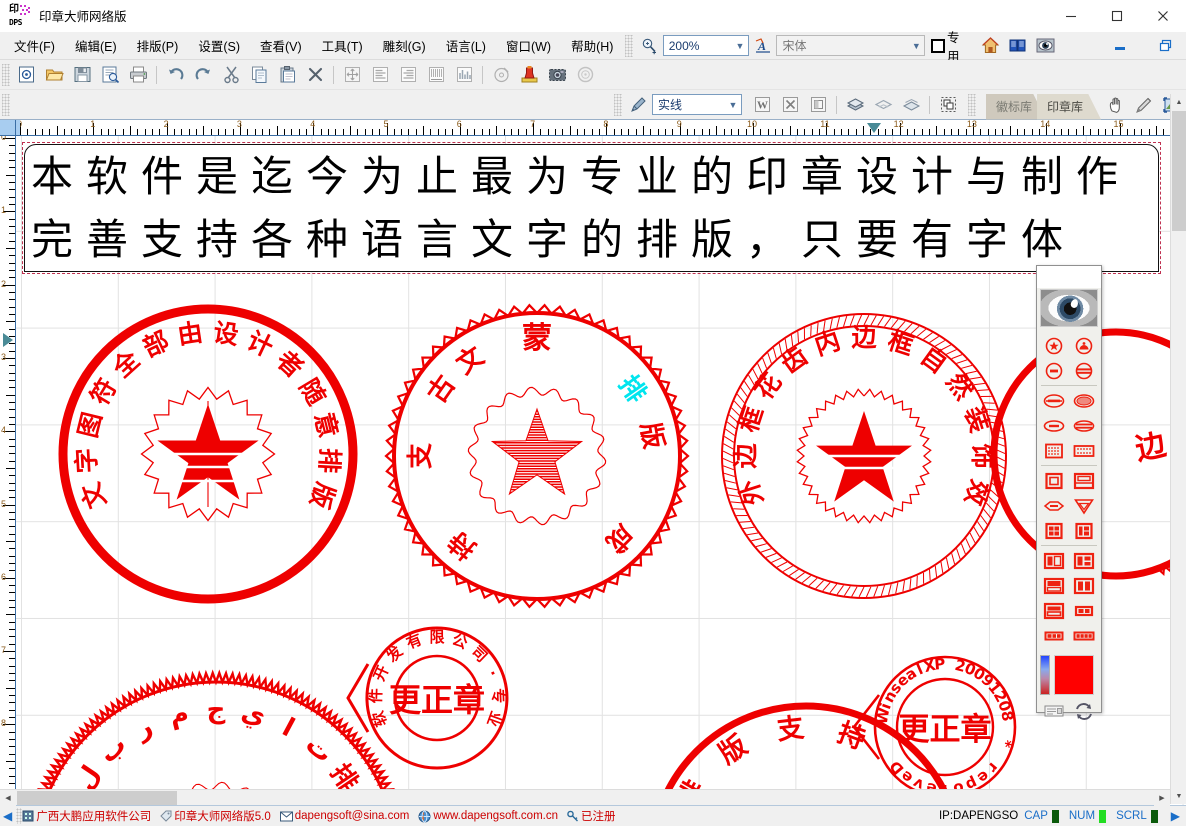 The height and width of the screenshot is (826, 1186). Describe the element at coordinates (1017, 46) in the screenshot. I see `manual-book-icon` at that location.